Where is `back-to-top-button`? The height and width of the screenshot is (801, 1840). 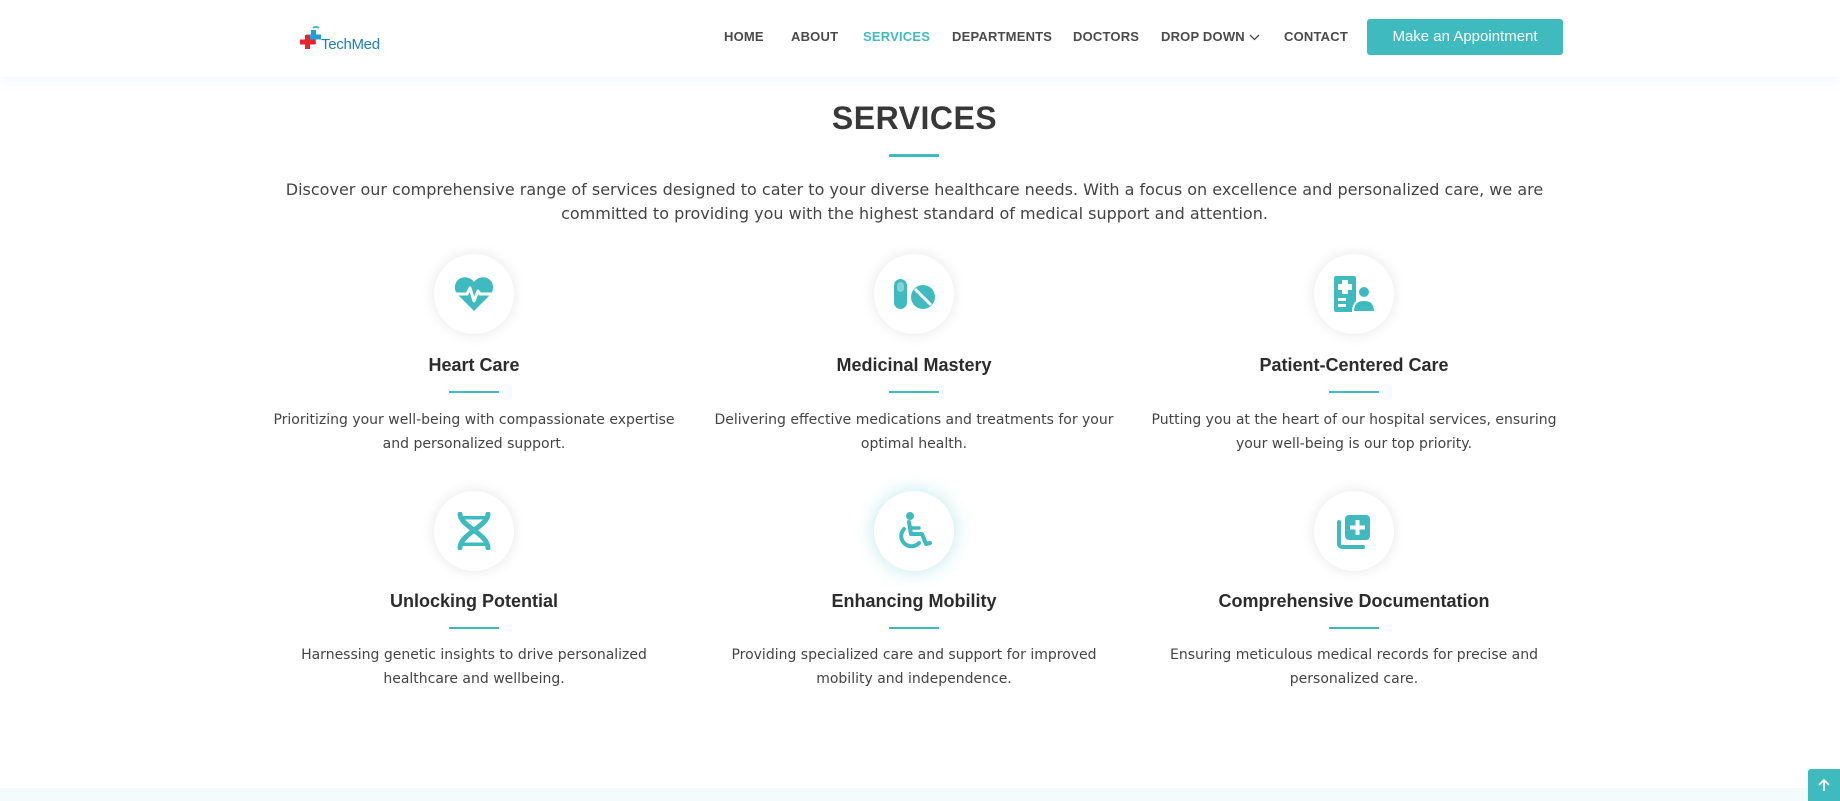 back-to-top-button is located at coordinates (1824, 785).